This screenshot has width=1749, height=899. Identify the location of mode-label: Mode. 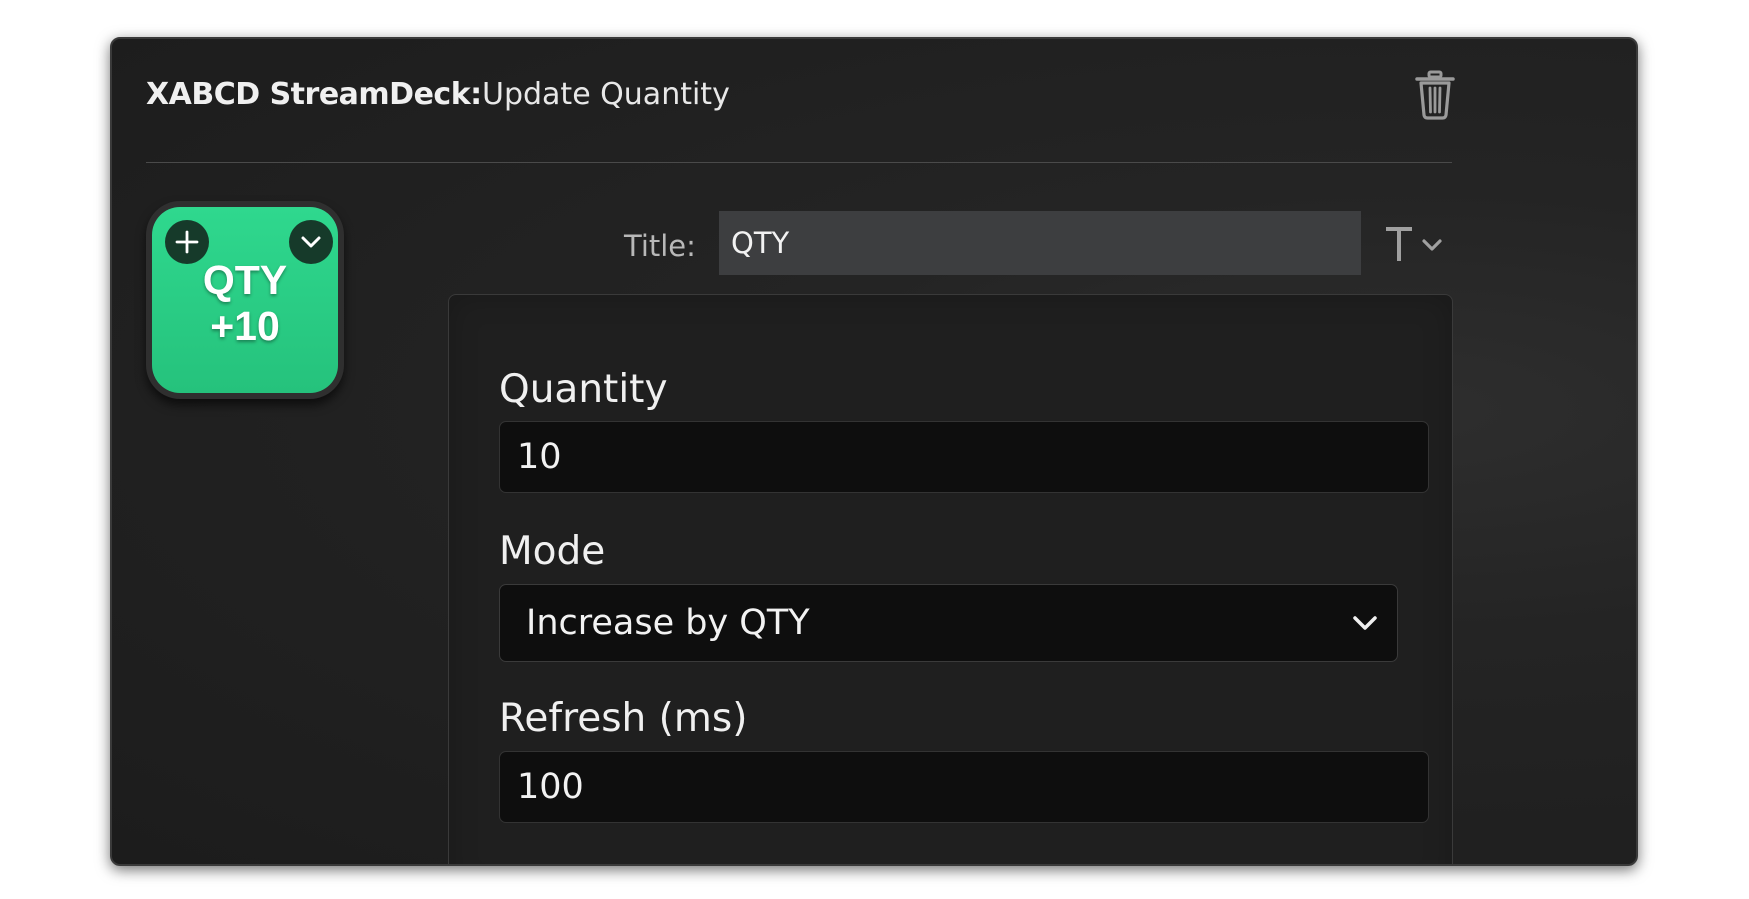
(552, 551).